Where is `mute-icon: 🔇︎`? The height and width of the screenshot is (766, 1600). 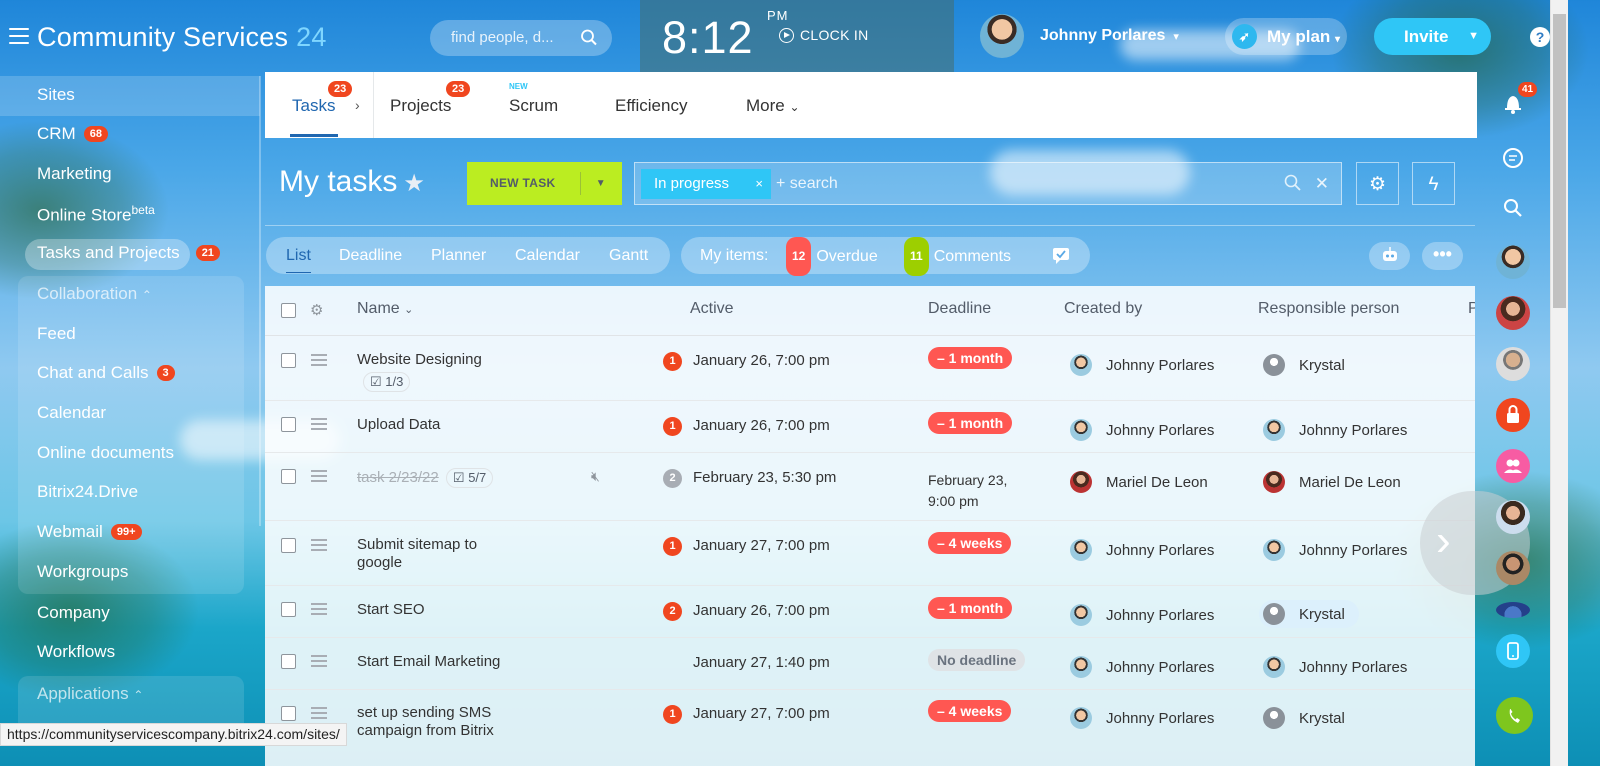 mute-icon: 🔇︎ is located at coordinates (595, 476).